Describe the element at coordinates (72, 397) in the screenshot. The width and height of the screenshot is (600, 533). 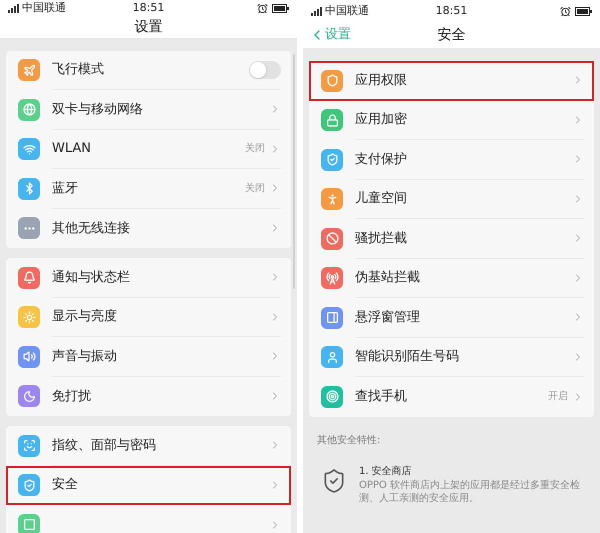
I see `row-label: 免打扰` at that location.